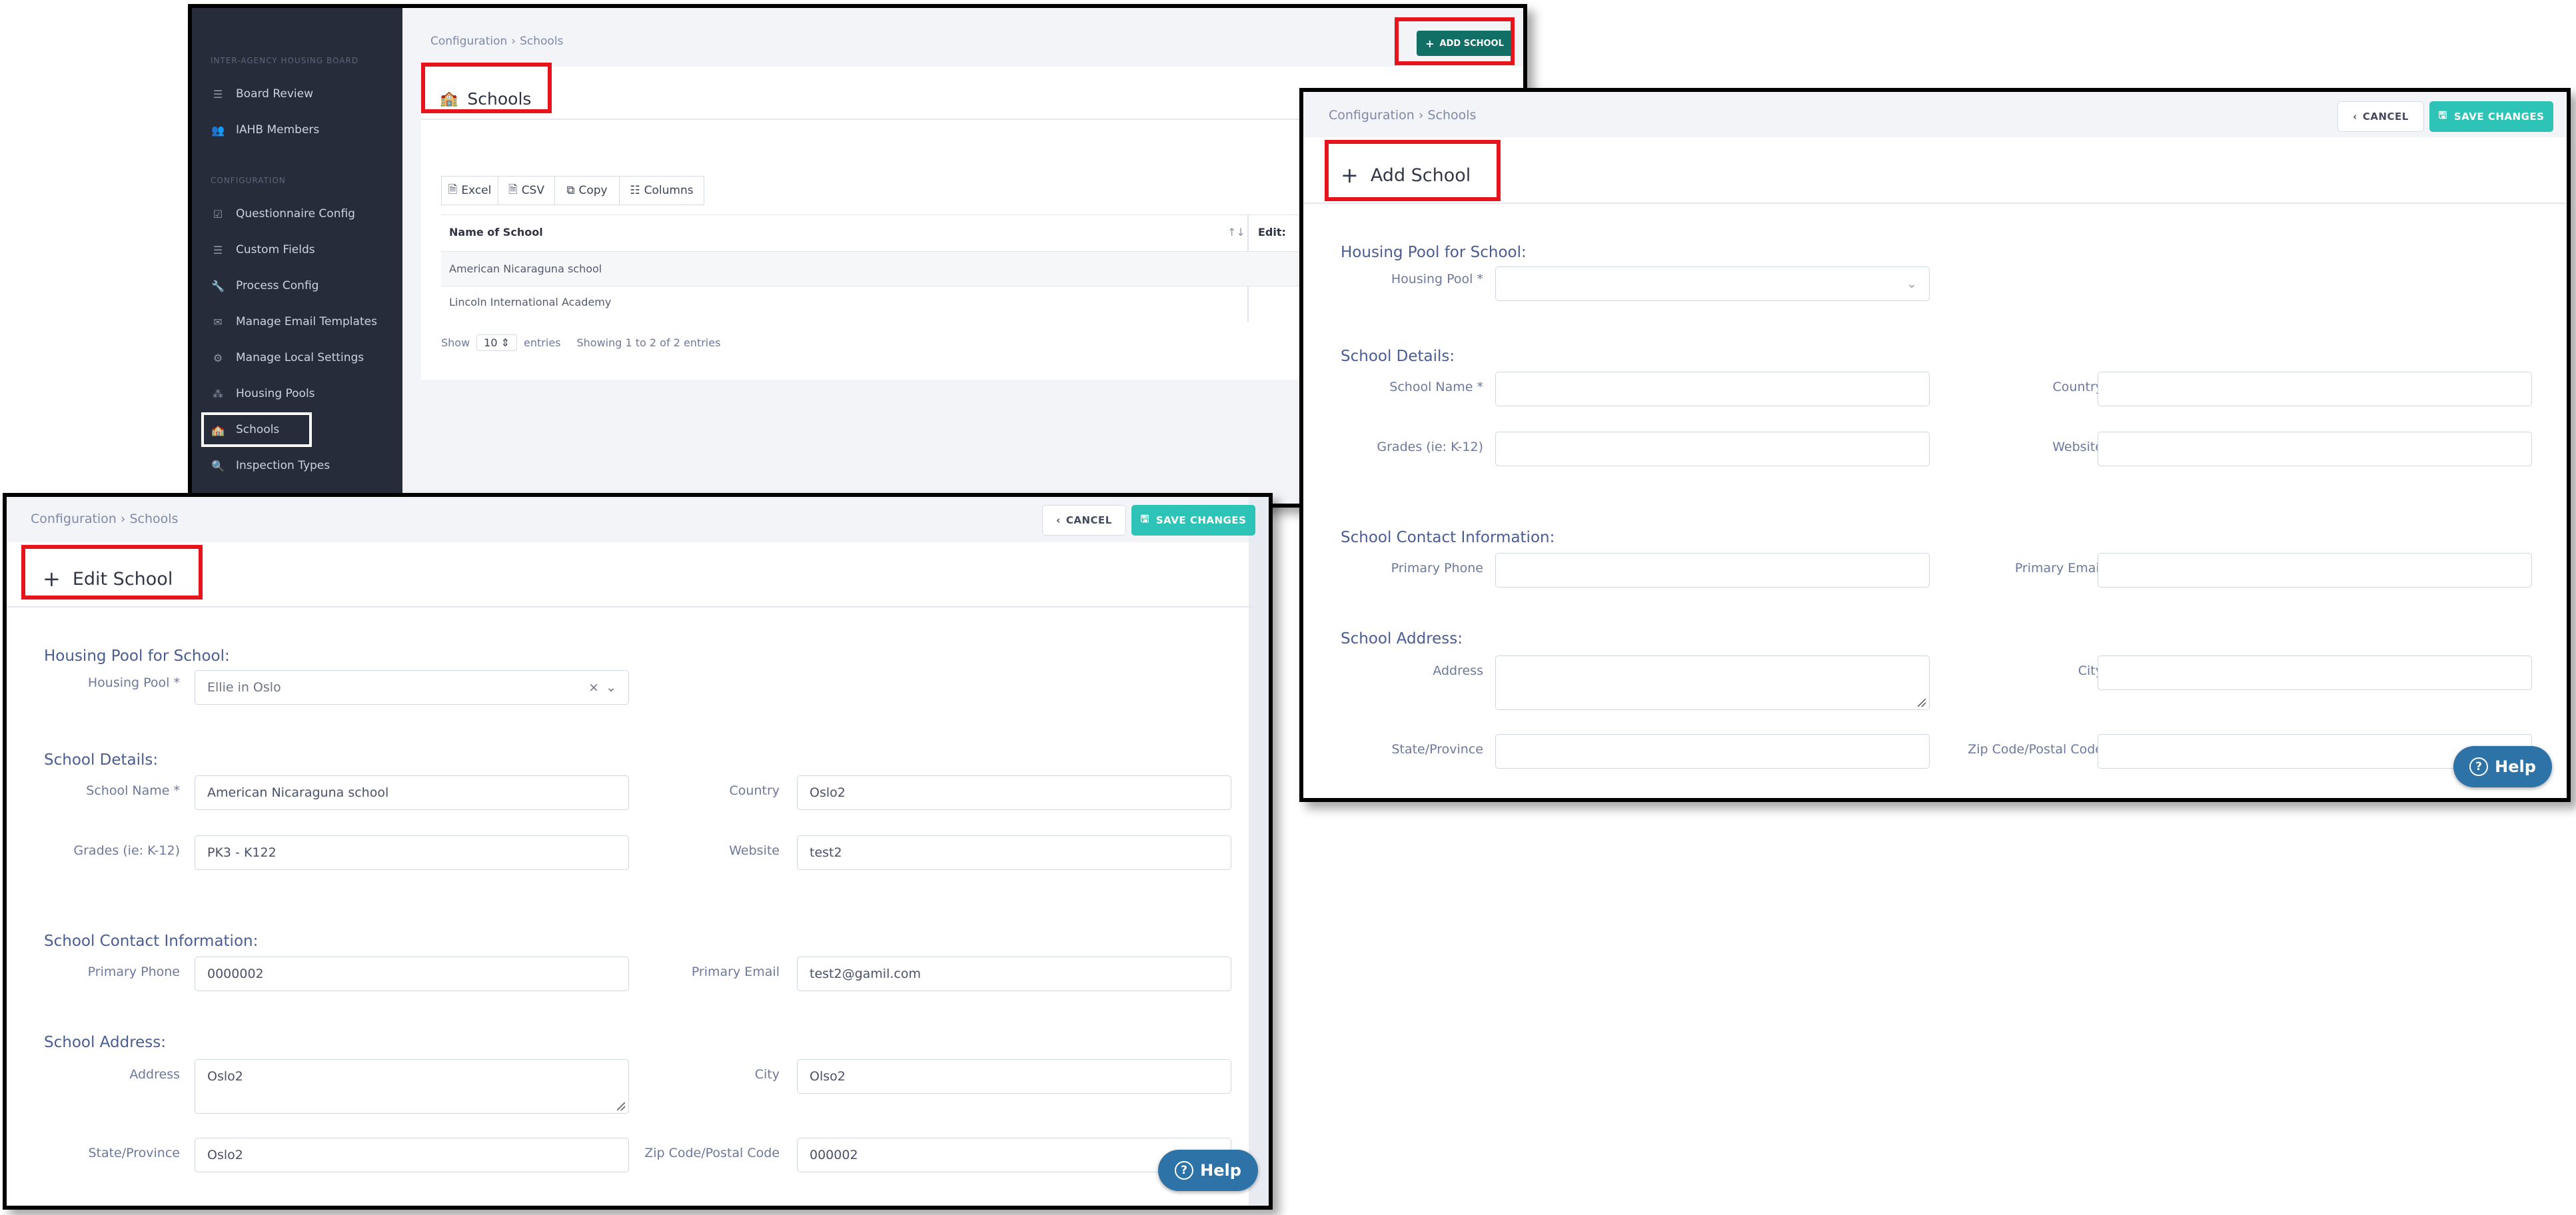 Image resolution: width=2576 pixels, height=1215 pixels. I want to click on city-input: Olso2, so click(1014, 1076).